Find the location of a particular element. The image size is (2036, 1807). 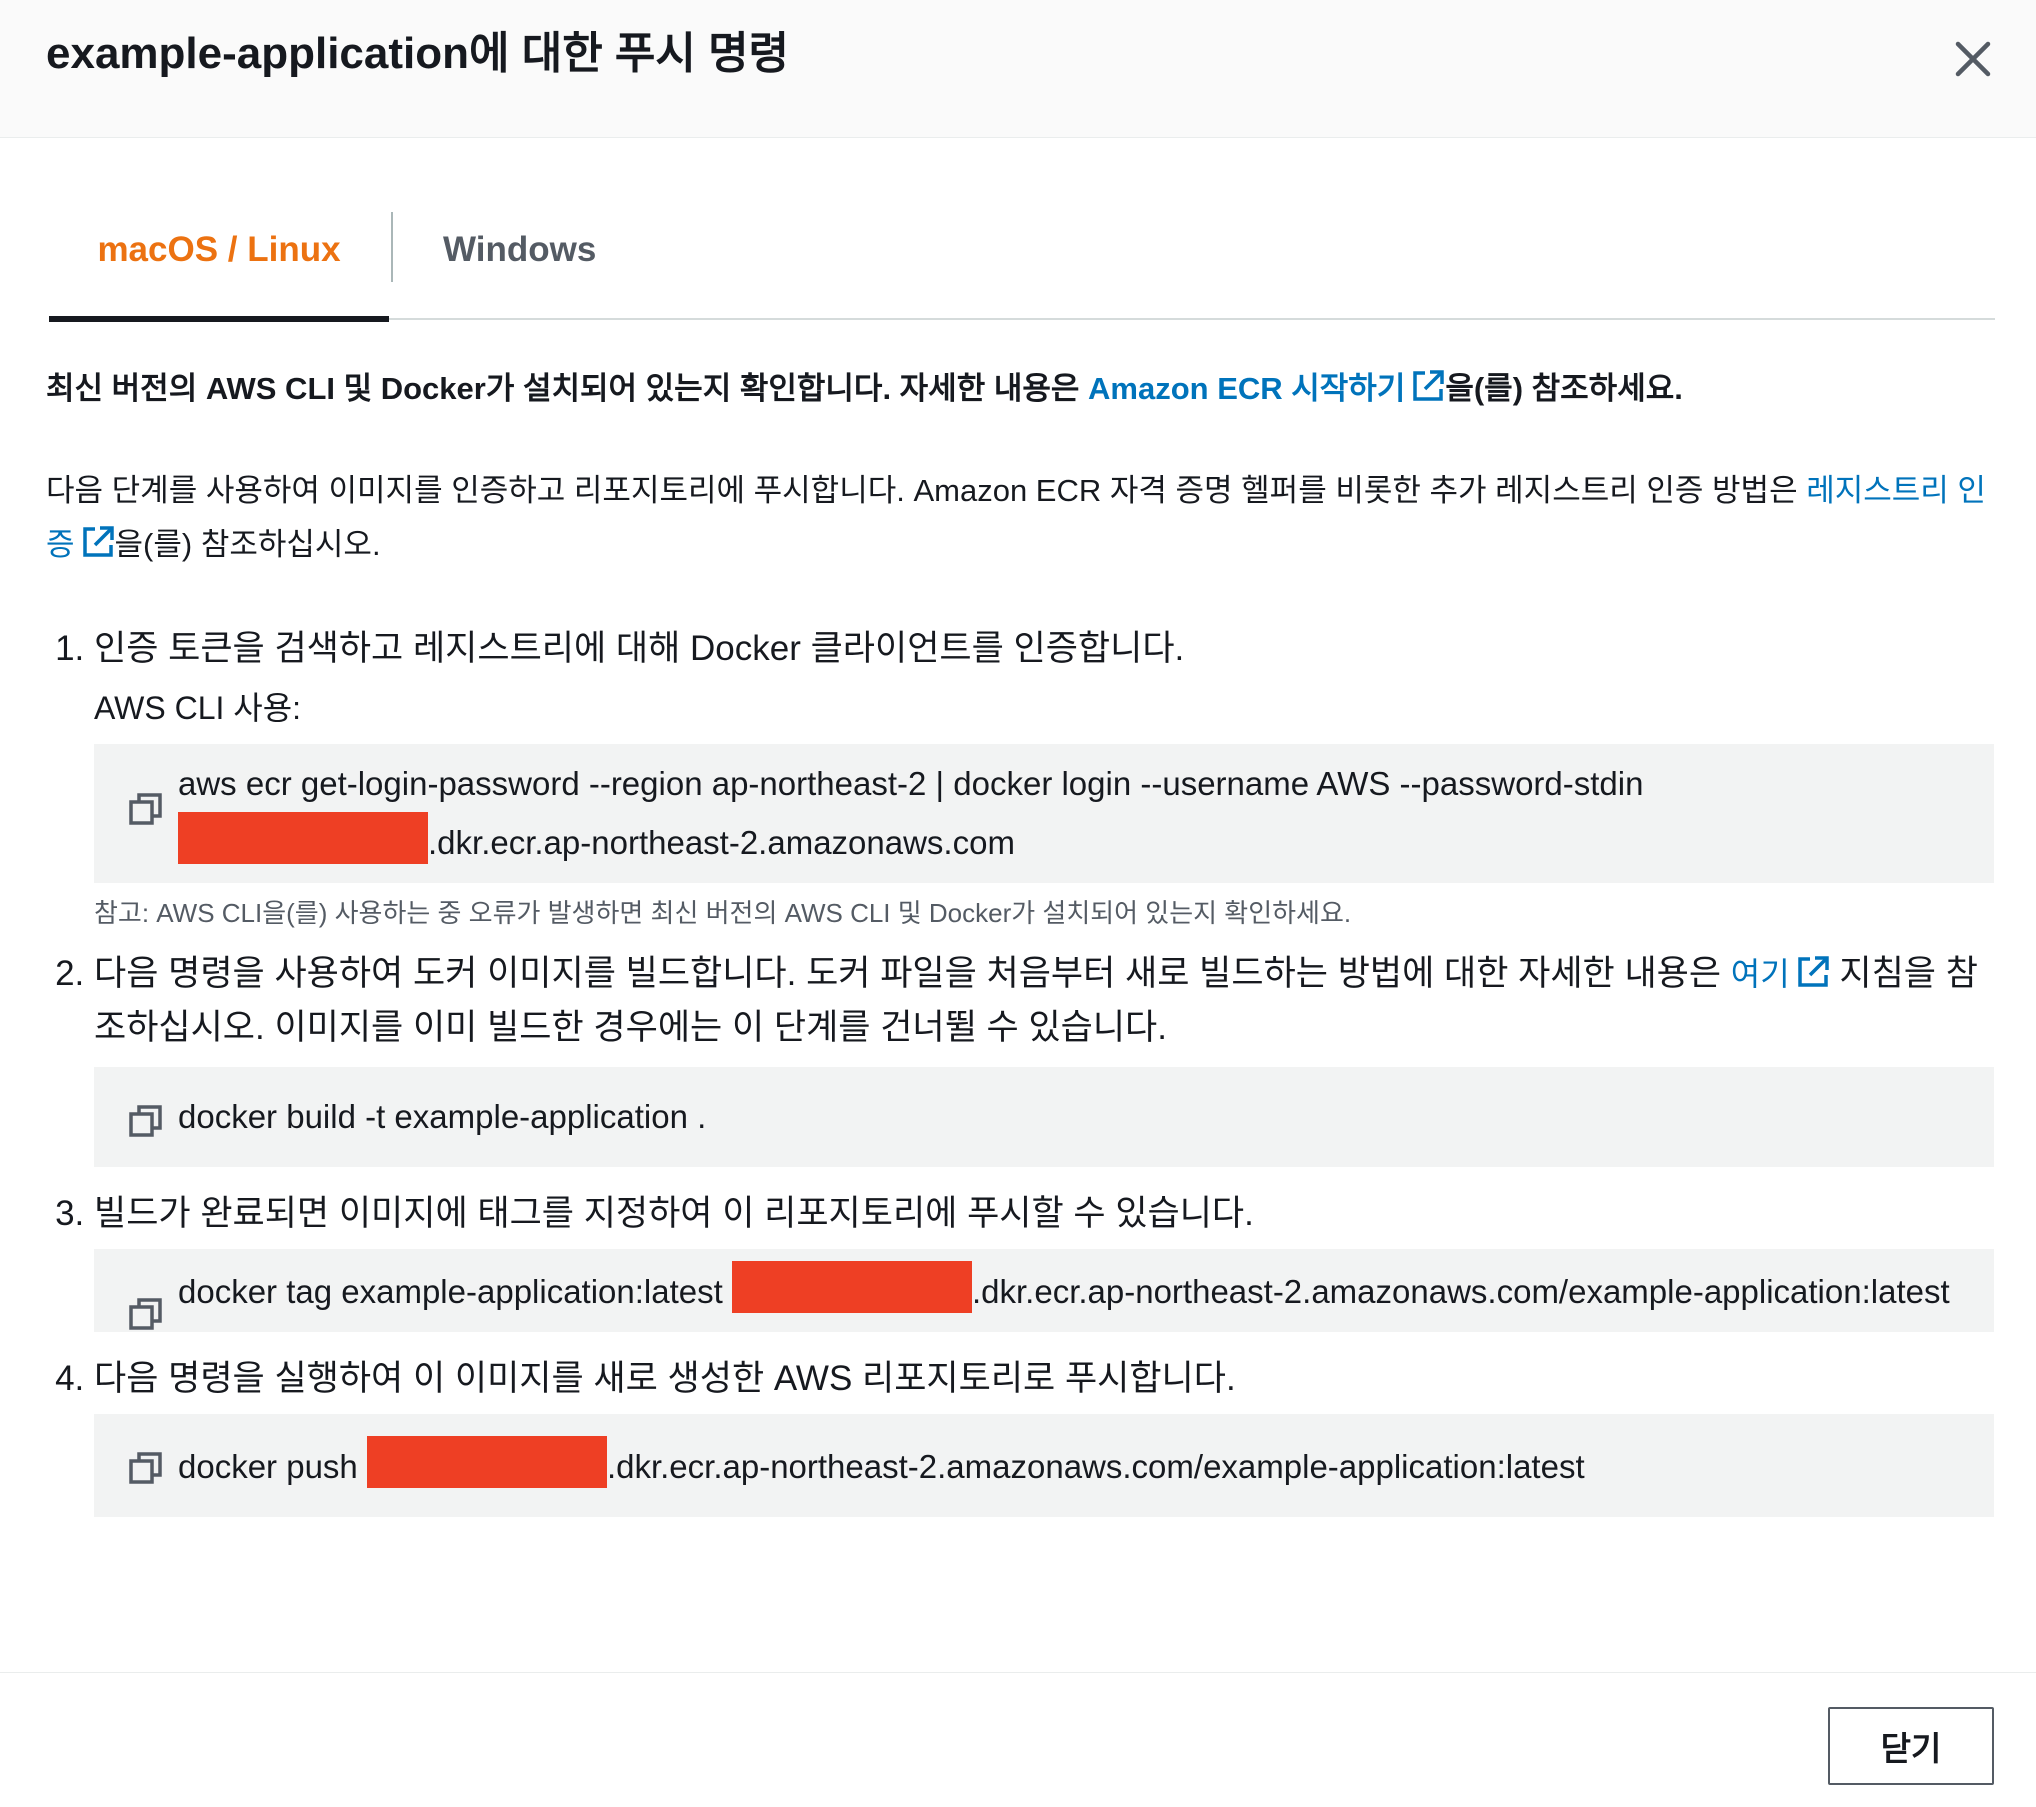

modal-title: example-application에 대한 푸시 명령 is located at coordinates (418, 53).